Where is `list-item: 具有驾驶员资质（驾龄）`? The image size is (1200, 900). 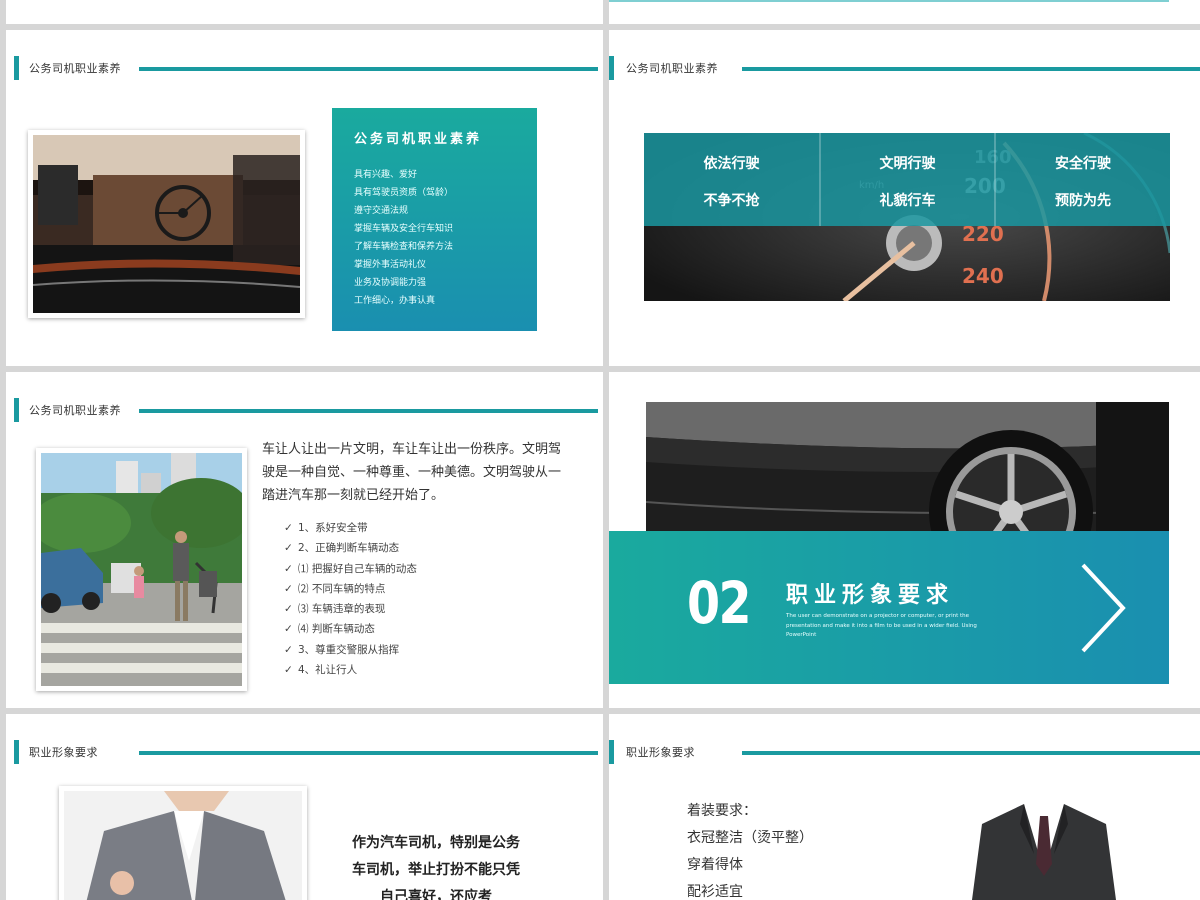
list-item: 具有驾驶员资质（驾龄） is located at coordinates (404, 193).